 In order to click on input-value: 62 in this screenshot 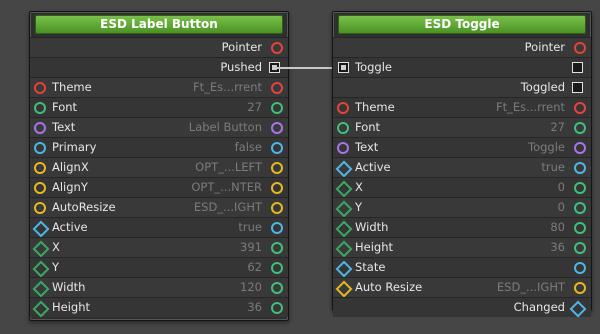, I will do `click(254, 267)`.